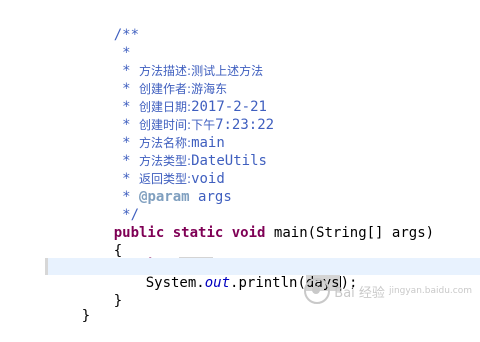 The height and width of the screenshot is (342, 480). I want to click on watermark-sub: jingyan.baidu.com, so click(430, 291).